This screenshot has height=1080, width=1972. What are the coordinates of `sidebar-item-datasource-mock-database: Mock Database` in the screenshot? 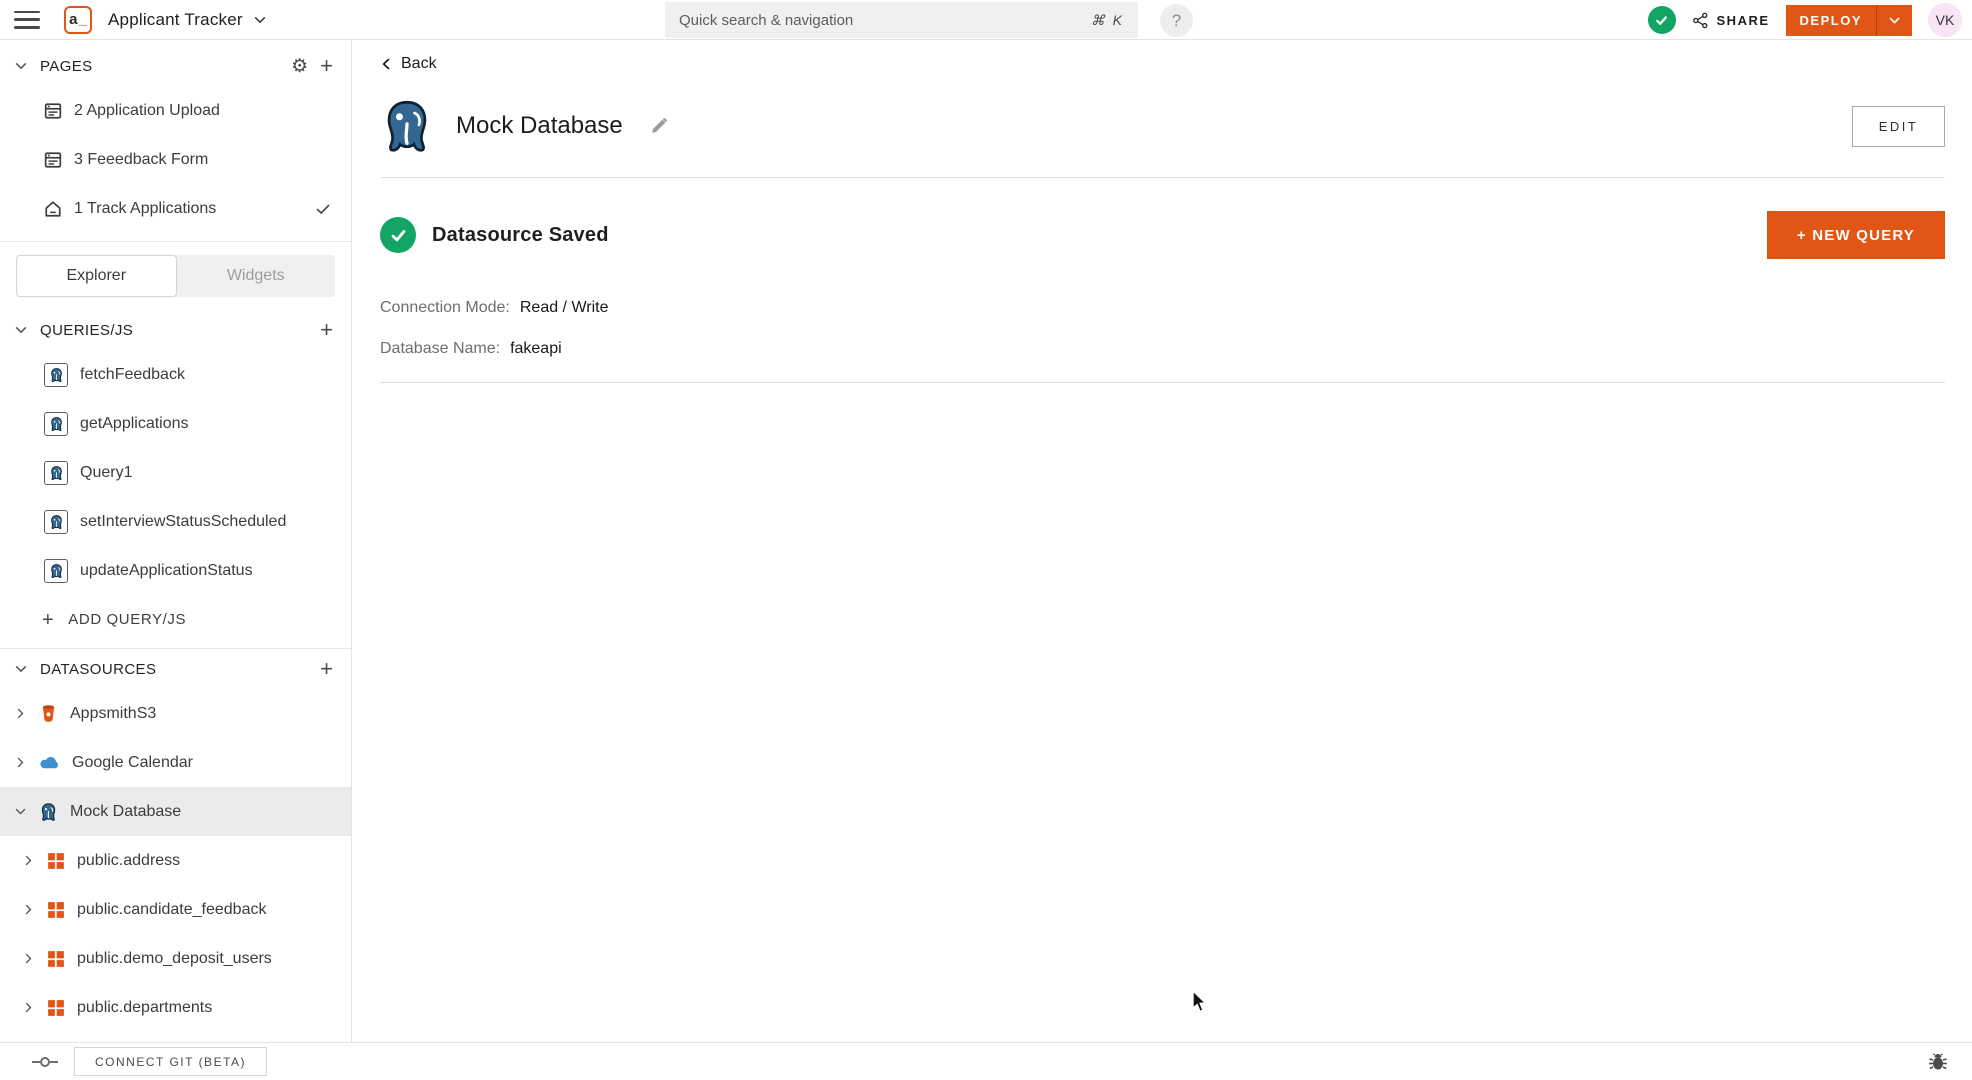 It's located at (175, 811).